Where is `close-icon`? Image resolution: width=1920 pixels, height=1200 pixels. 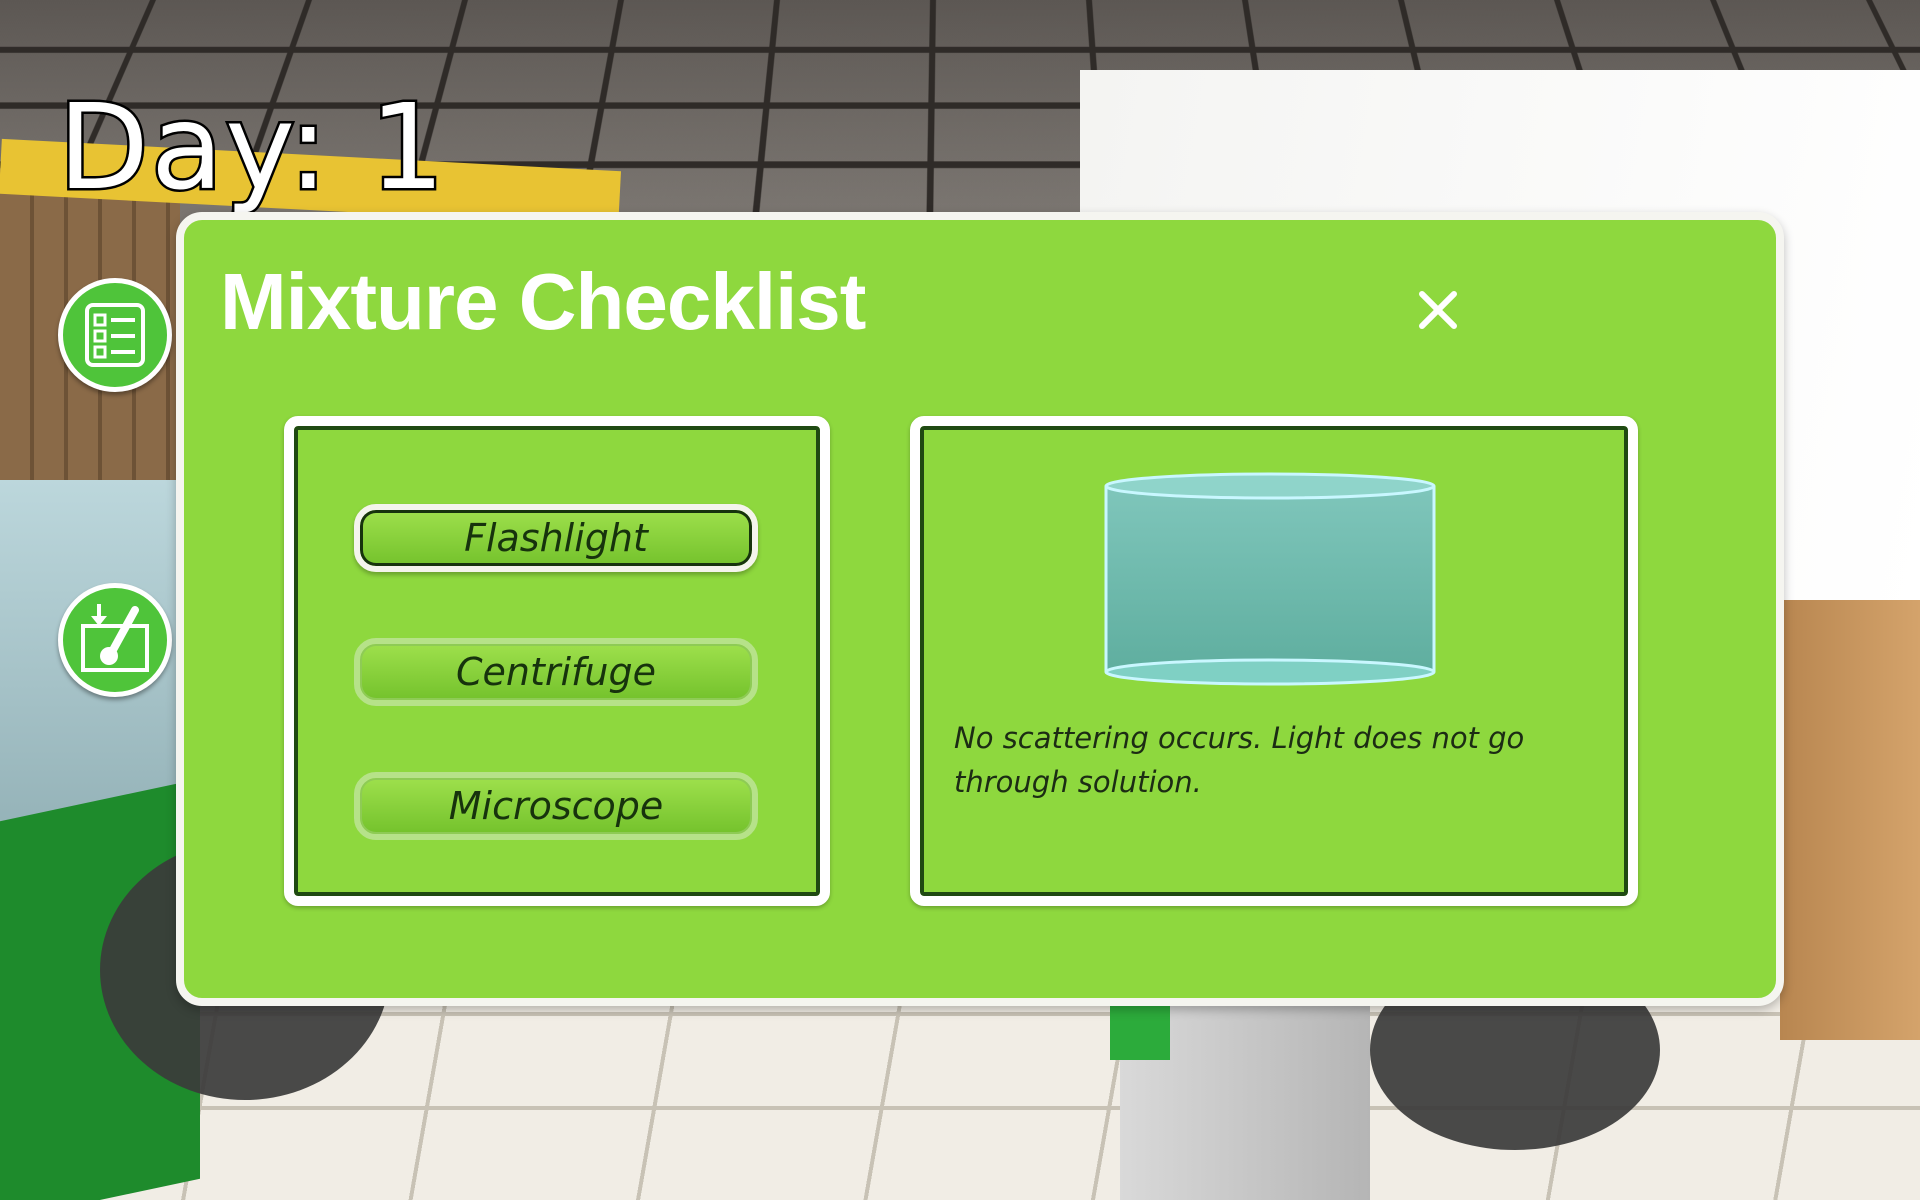 close-icon is located at coordinates (1438, 310).